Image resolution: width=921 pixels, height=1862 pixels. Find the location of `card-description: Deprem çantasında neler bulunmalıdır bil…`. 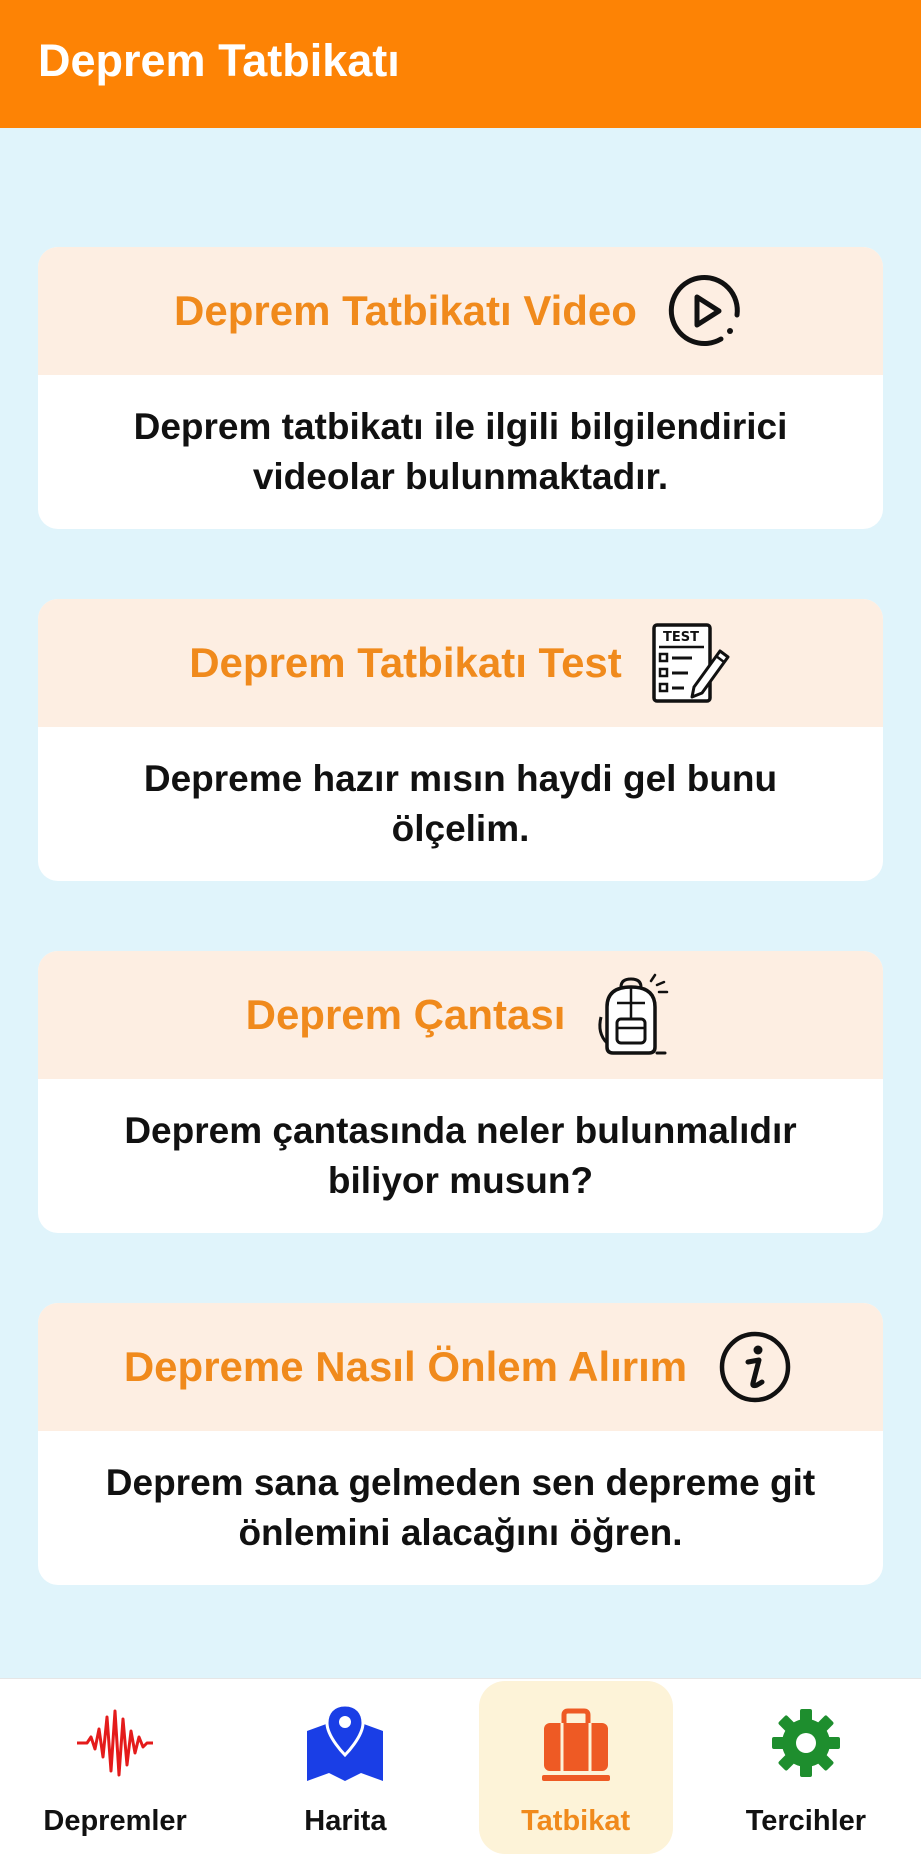

card-description: Deprem çantasında neler bulunmalıdır bil… is located at coordinates (460, 1155).